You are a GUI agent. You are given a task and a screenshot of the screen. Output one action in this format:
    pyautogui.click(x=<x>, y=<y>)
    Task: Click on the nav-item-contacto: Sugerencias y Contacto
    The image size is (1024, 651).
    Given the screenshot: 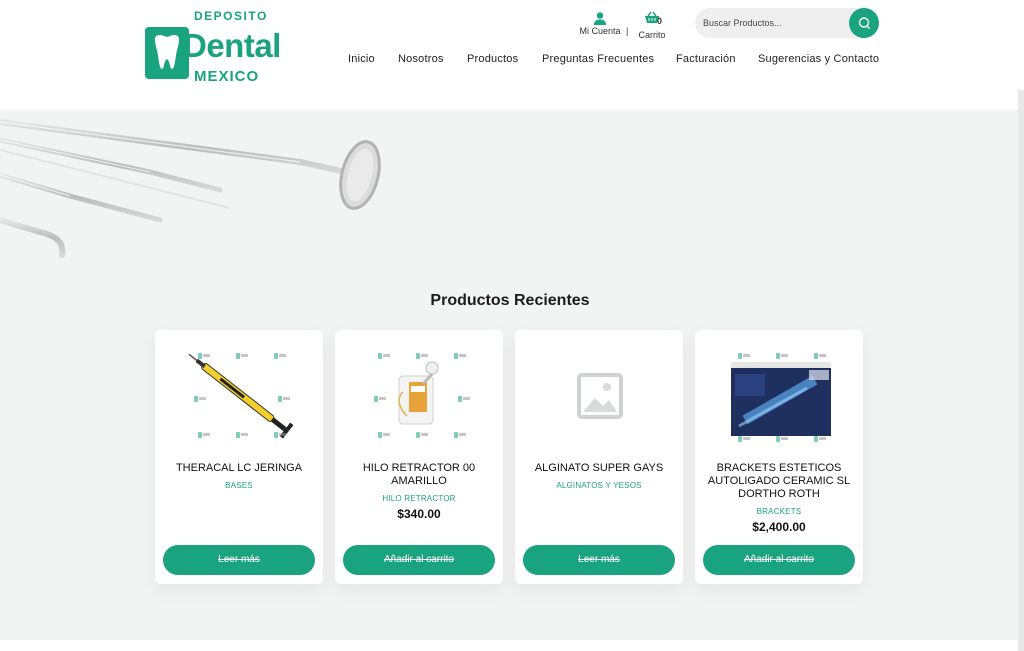 What is the action you would take?
    pyautogui.click(x=818, y=59)
    